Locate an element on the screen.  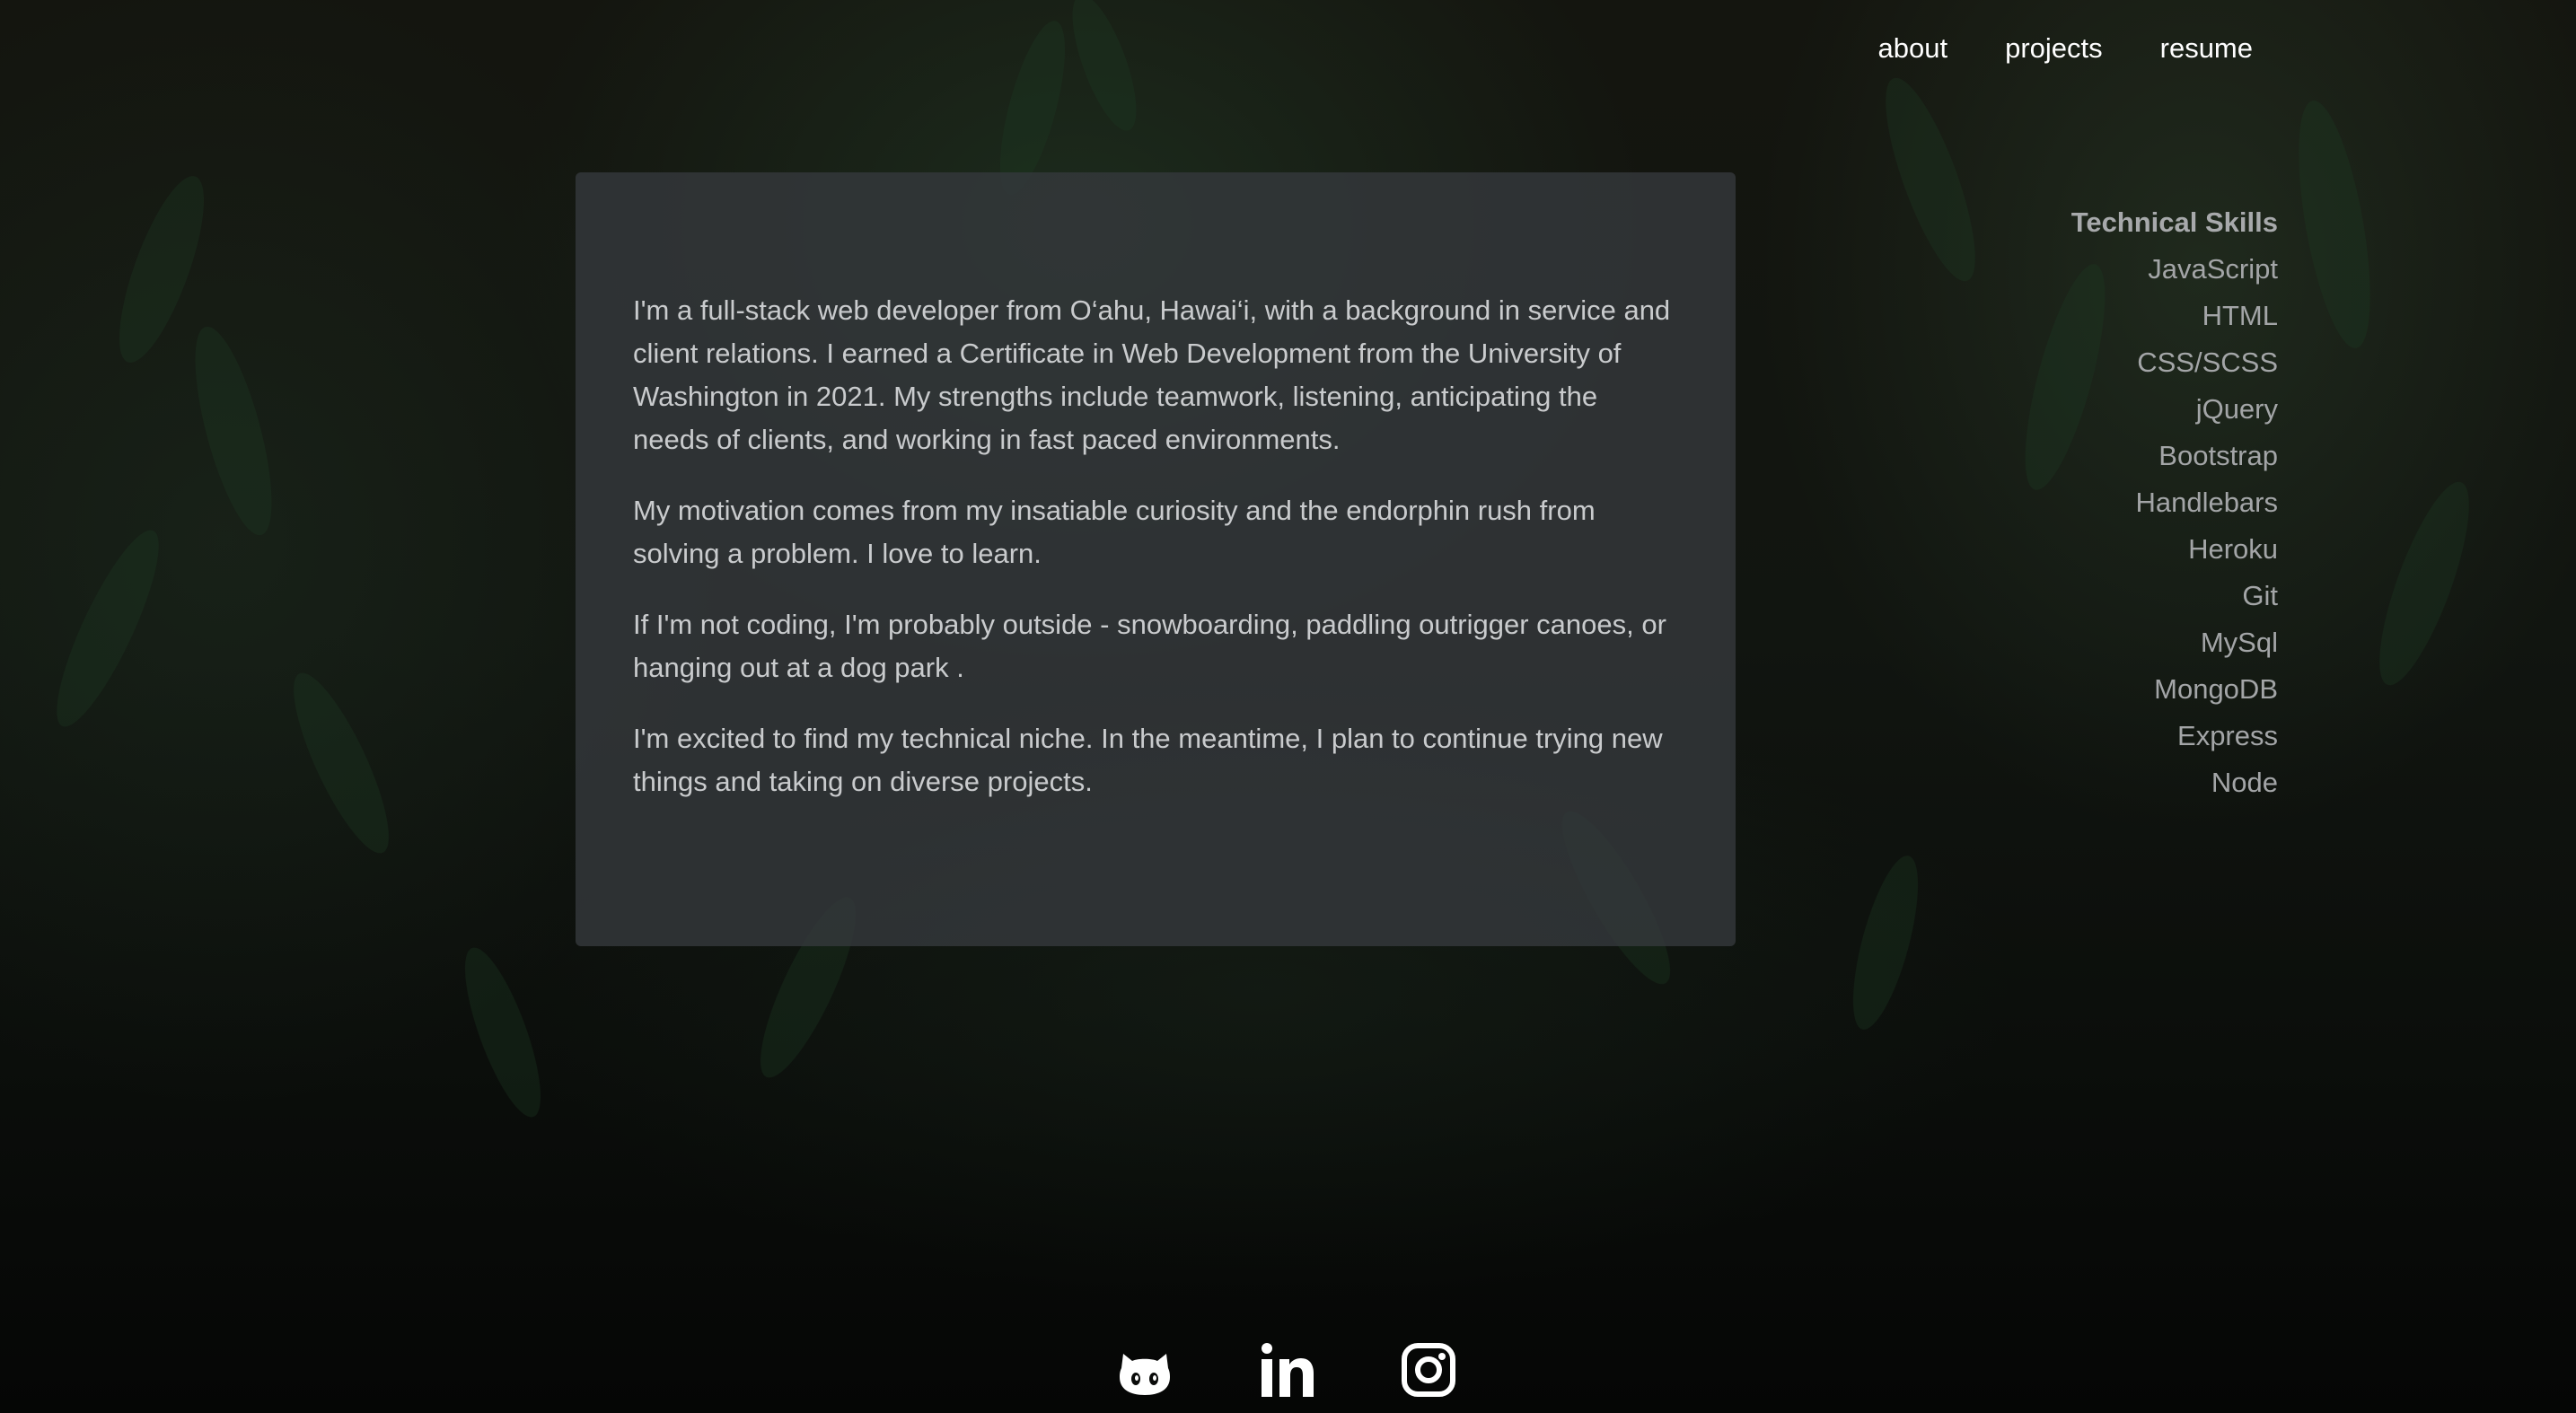
skill-item: Handlebars is located at coordinates (2206, 502).